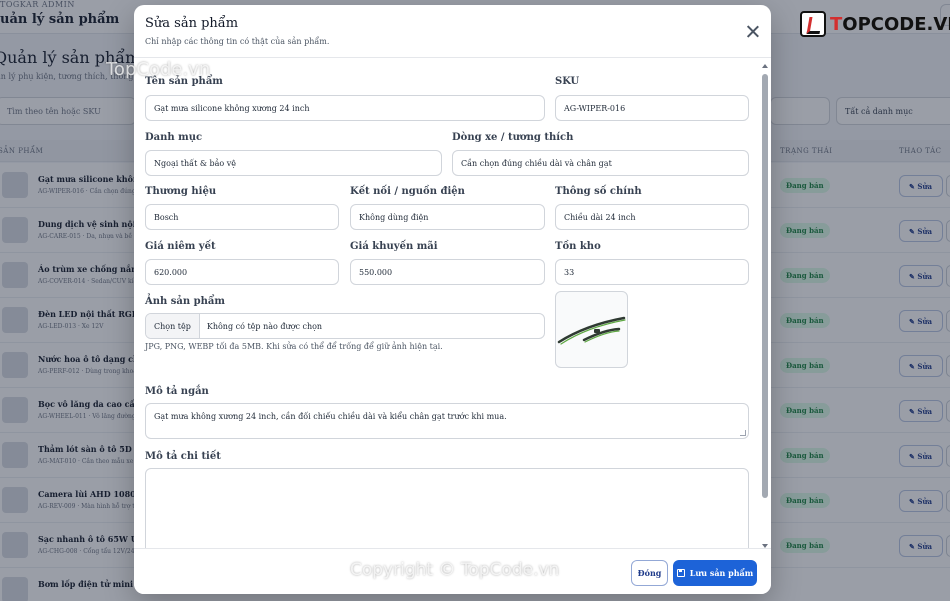 This screenshot has width=950, height=601. I want to click on compat-label: Dòng xe / tương thích, so click(513, 137).